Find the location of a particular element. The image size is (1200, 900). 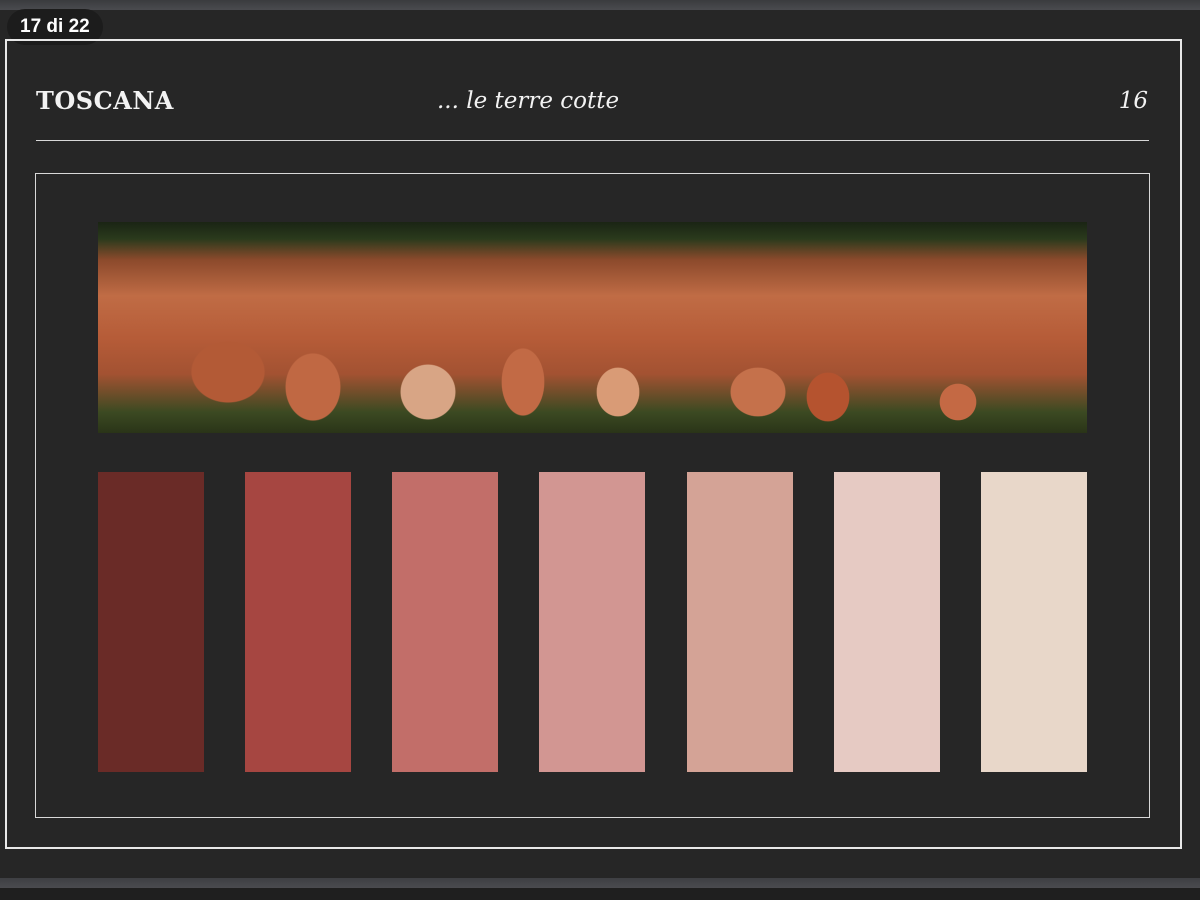

viewer-top-bar is located at coordinates (600, 5).